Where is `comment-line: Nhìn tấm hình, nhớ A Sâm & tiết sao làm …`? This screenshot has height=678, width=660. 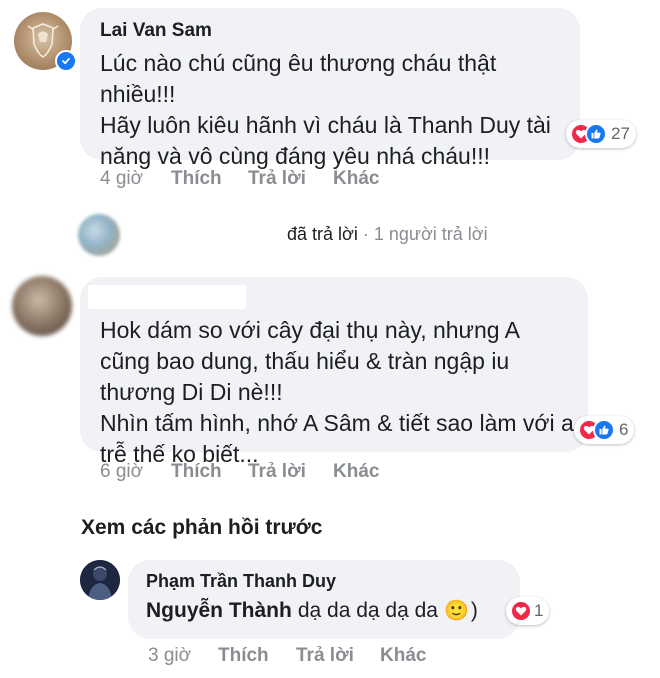
comment-line: Nhìn tấm hình, nhớ A Sâm & tiết sao làm … is located at coordinates (337, 423).